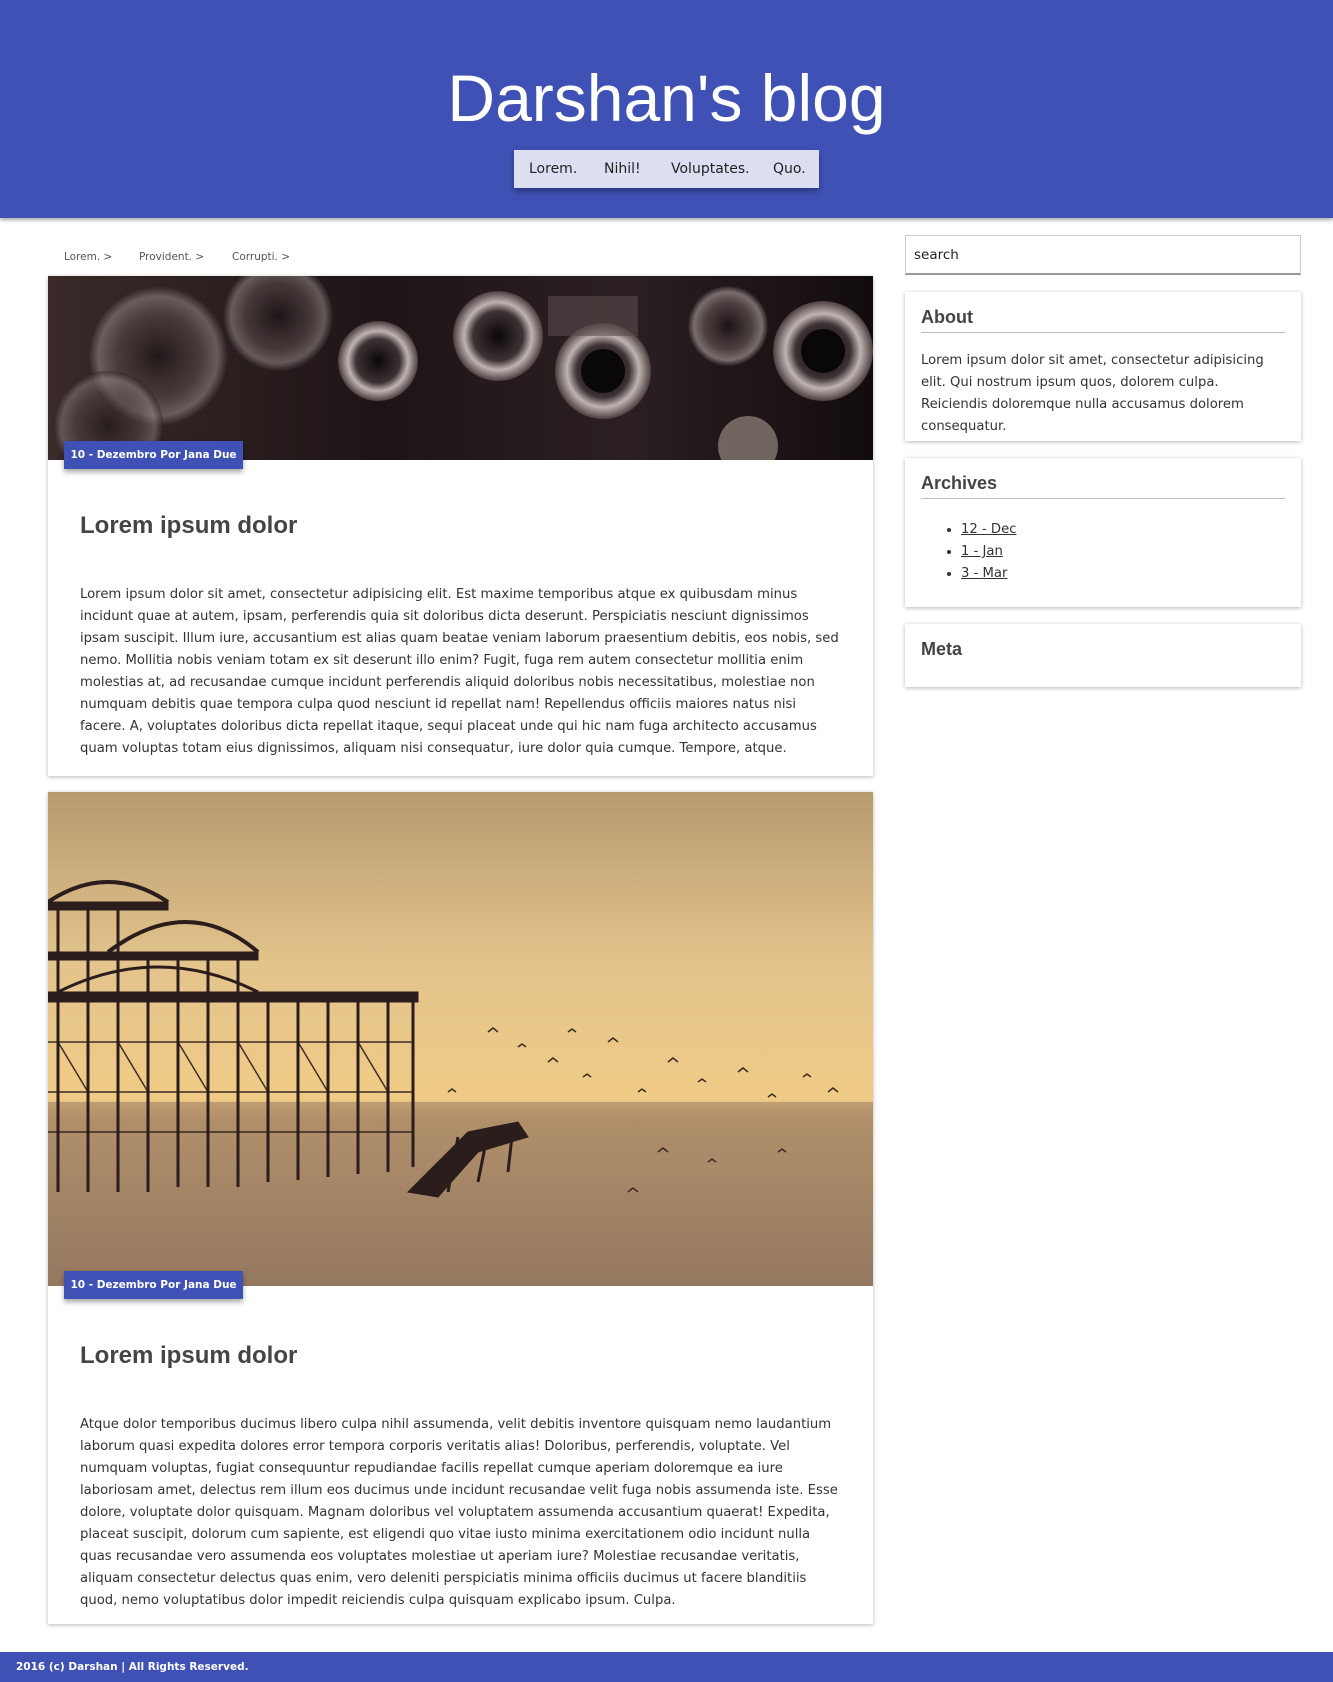 Image resolution: width=1333 pixels, height=1682 pixels. What do you see at coordinates (1103, 532) in the screenshot?
I see `archives-widget: Archives 12 - Dec 1 - Jan 3 - Mar` at bounding box center [1103, 532].